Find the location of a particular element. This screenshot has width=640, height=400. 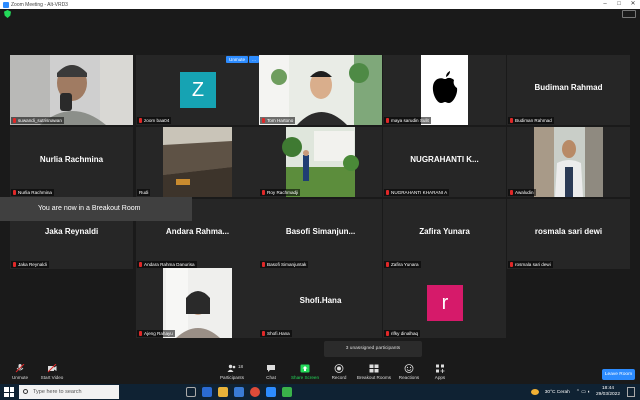

security-shield-icon is located at coordinates (7, 14).